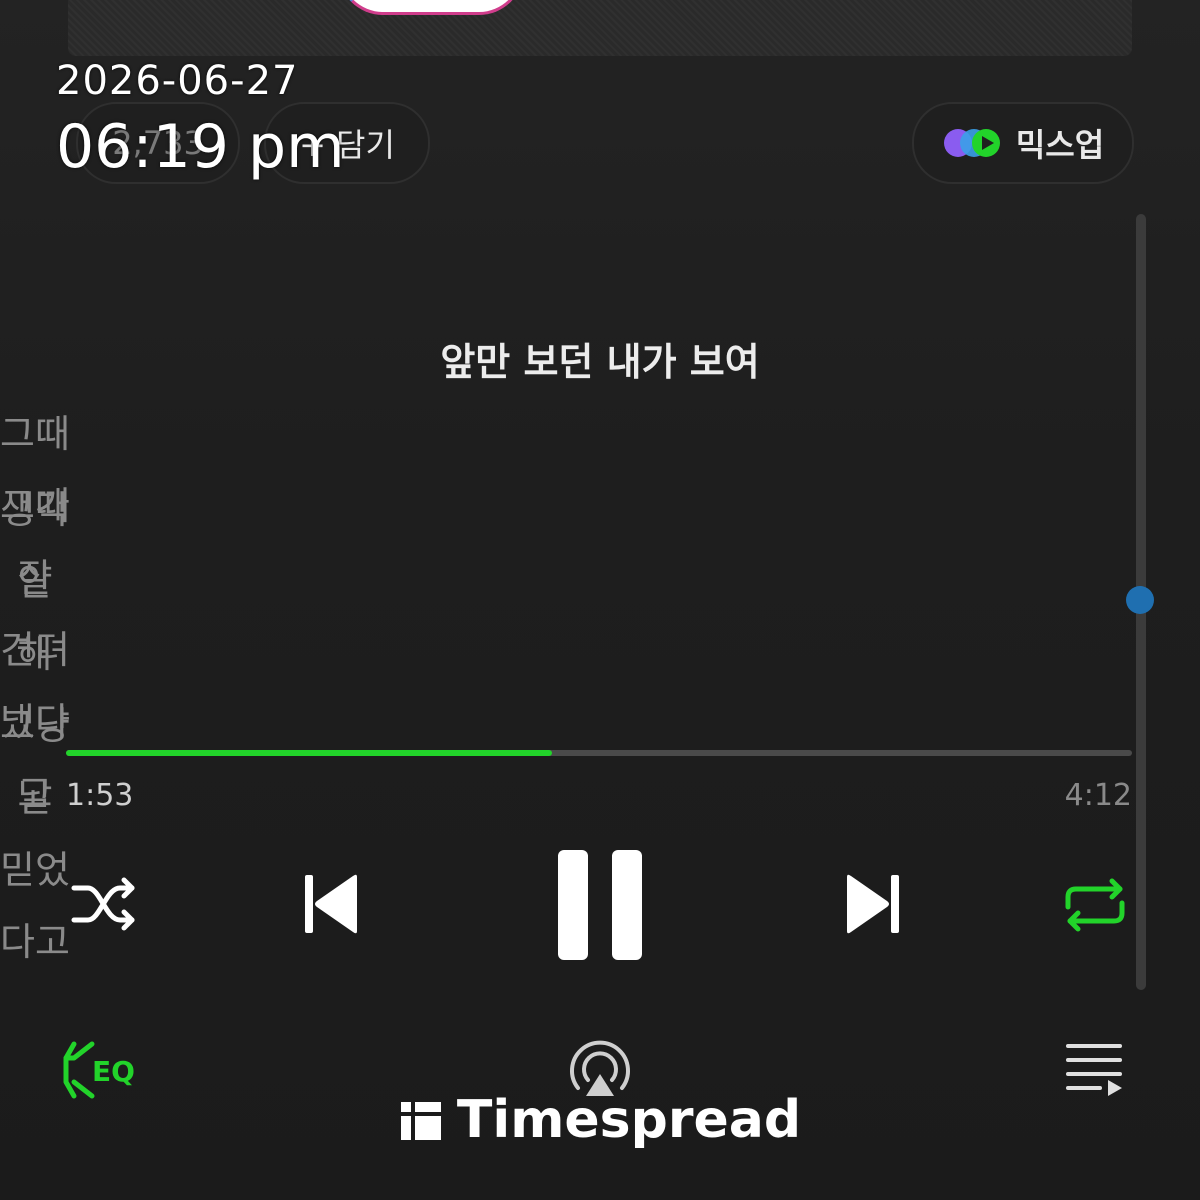  I want to click on elapsed-time: 1:53, so click(100, 795).